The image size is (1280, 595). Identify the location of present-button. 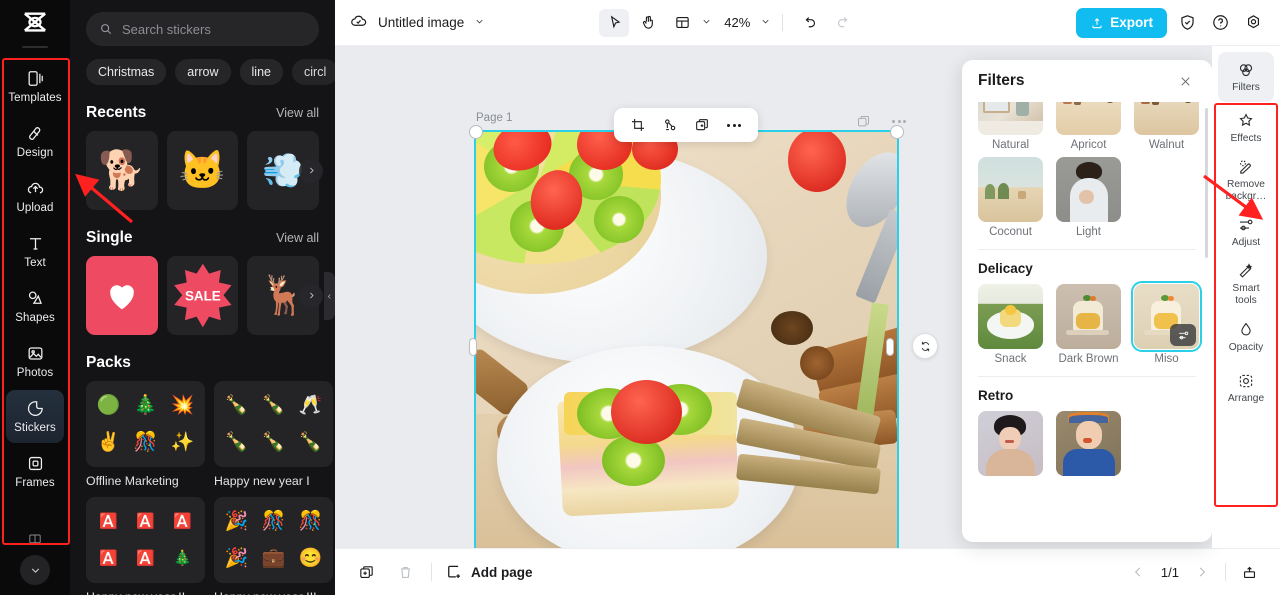
(1249, 572).